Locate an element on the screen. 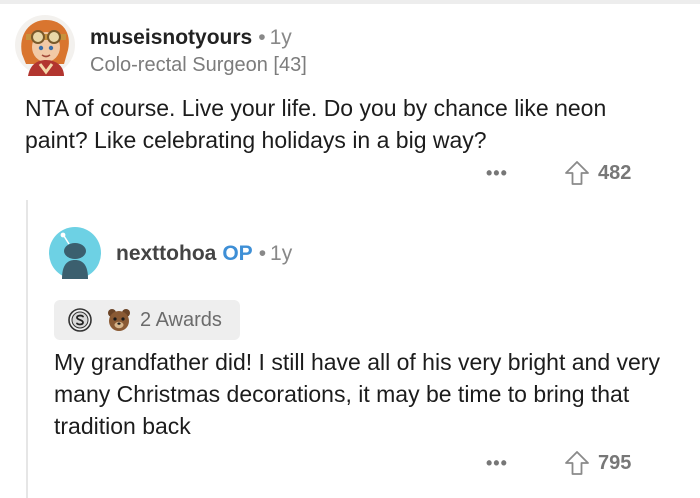  default-snoo-avatar-icon is located at coordinates (75, 253).